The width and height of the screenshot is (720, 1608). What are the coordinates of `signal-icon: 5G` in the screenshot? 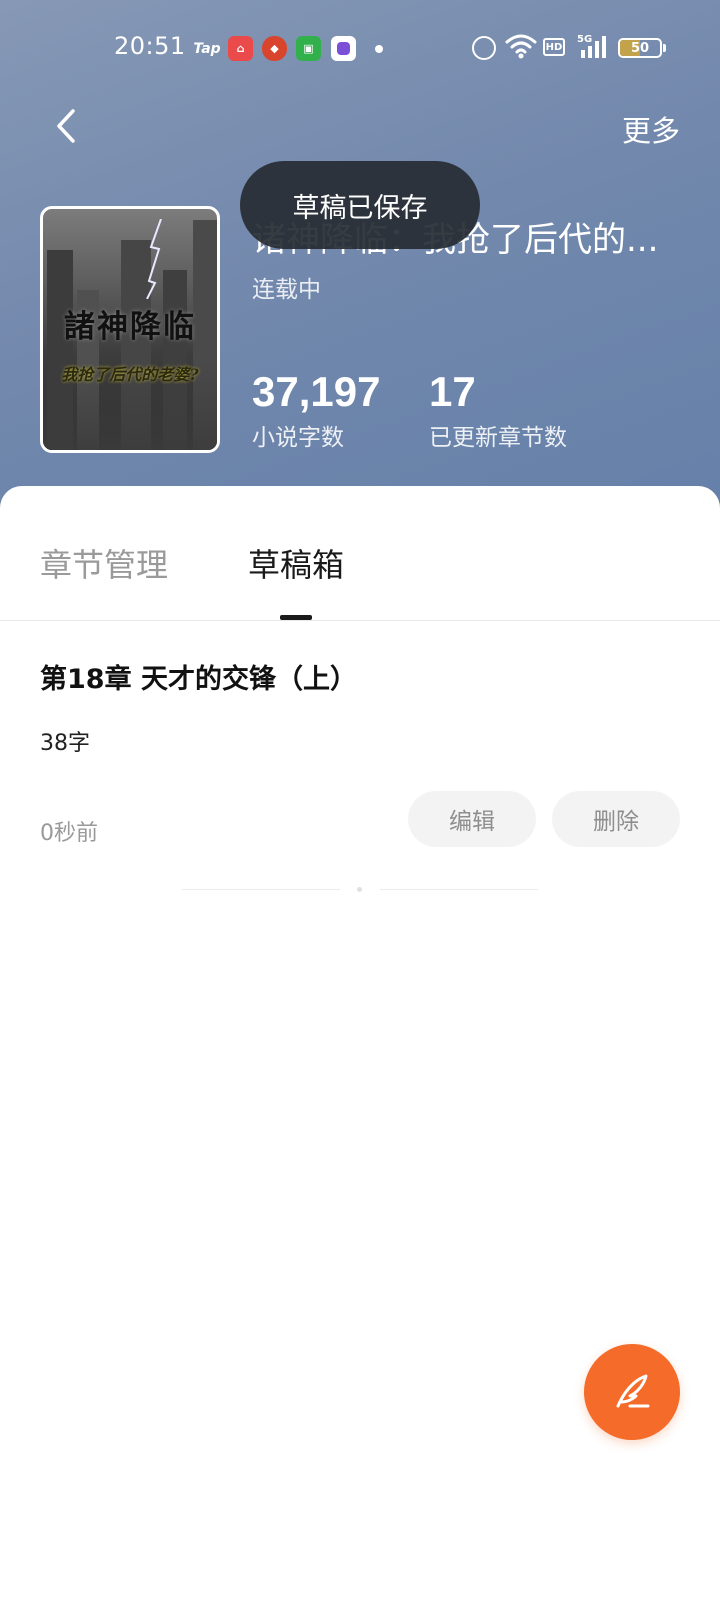 It's located at (594, 49).